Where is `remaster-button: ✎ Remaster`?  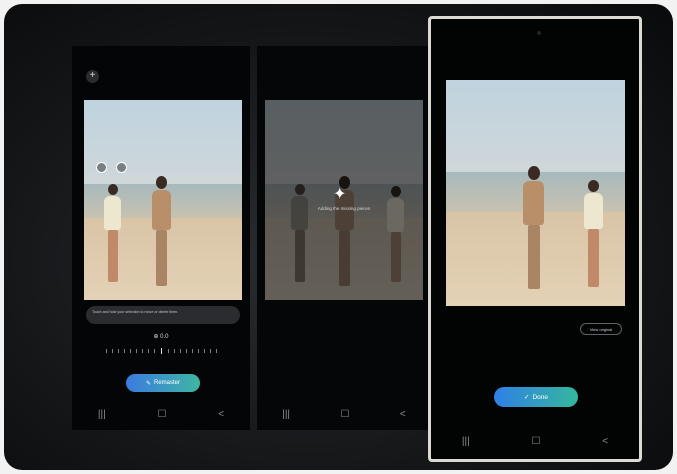
remaster-button: ✎ Remaster is located at coordinates (163, 383).